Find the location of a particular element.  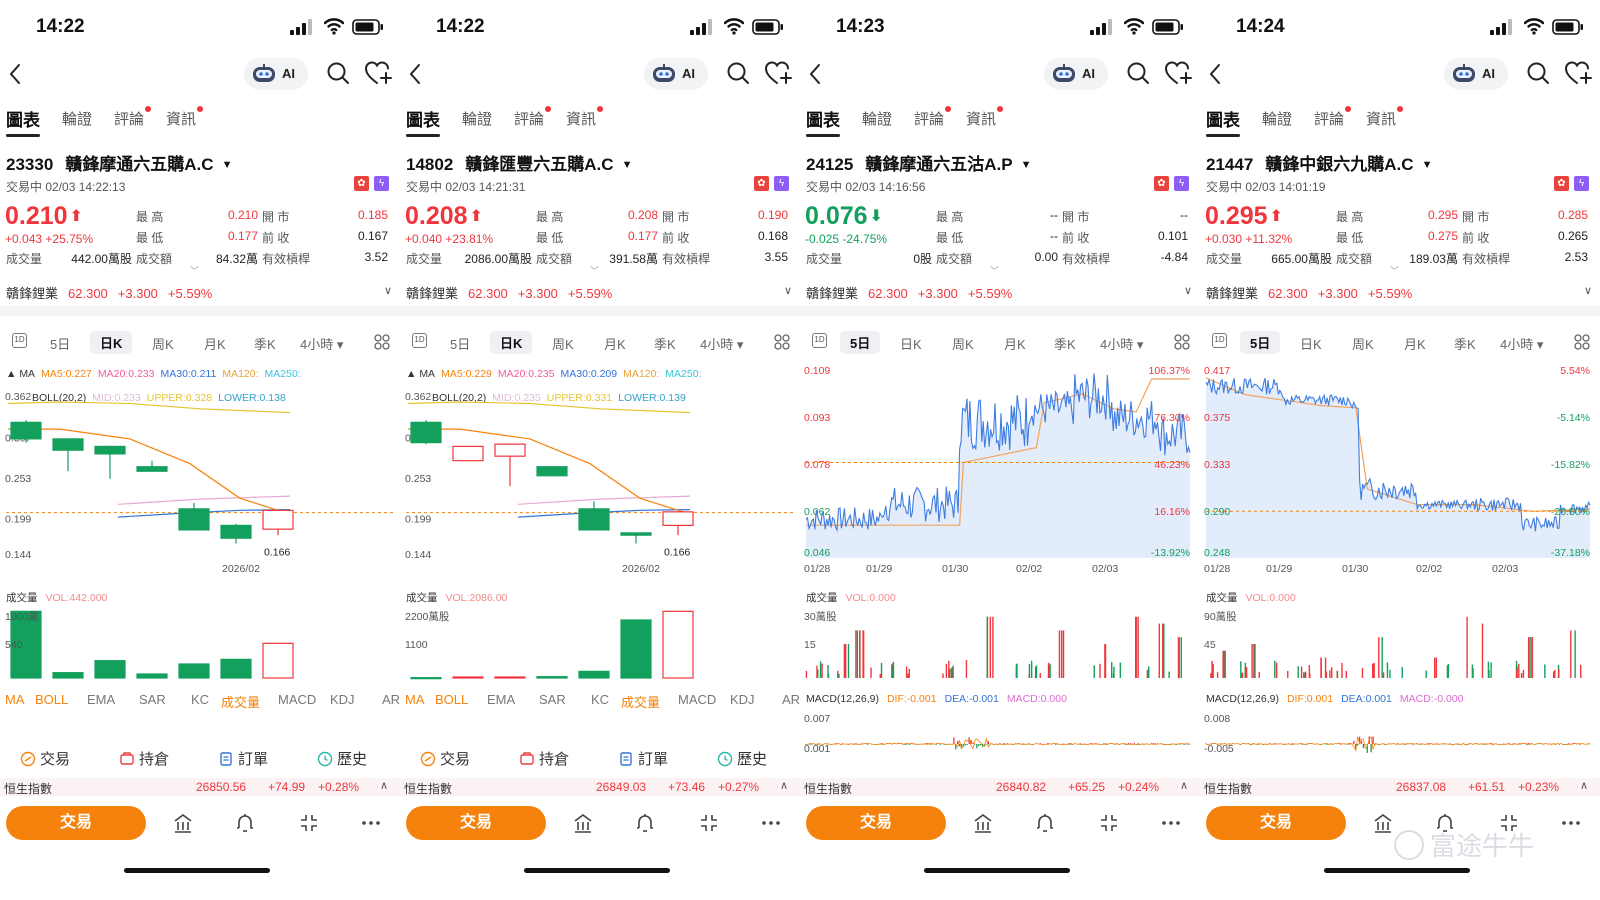

instrument-title: 23330 贛鋒摩通六五購A.C ▼ is located at coordinates (201, 162).